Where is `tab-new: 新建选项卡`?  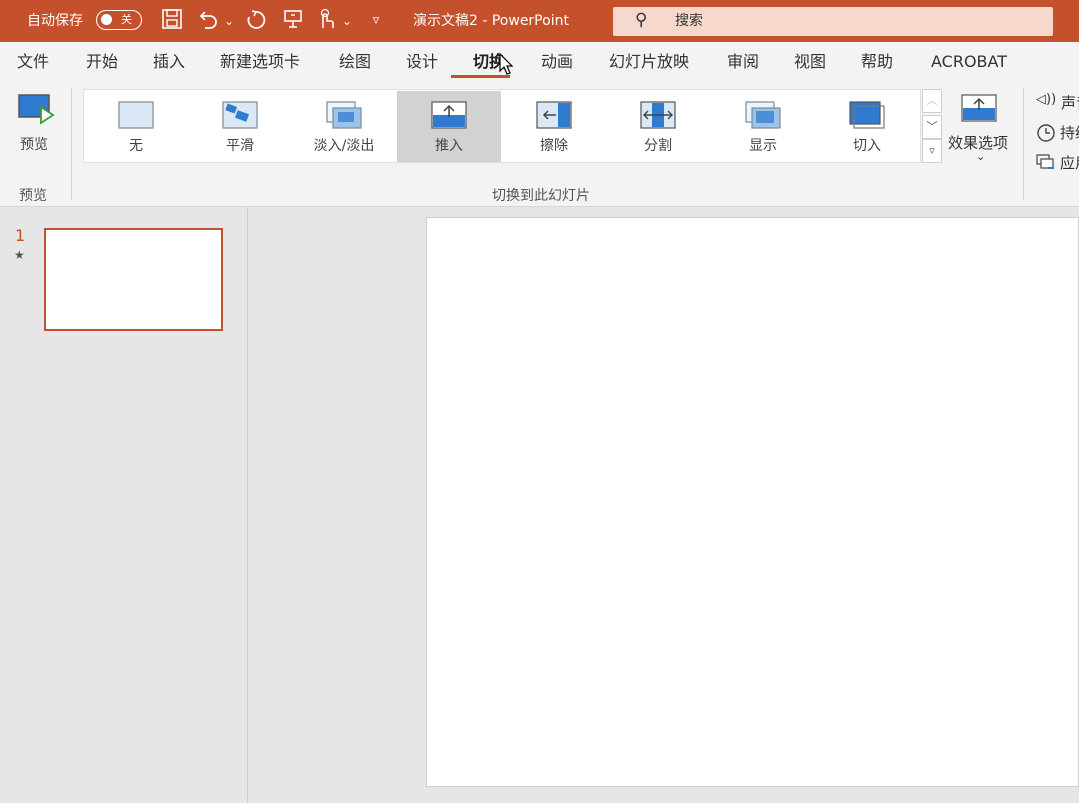 tab-new: 新建选项卡 is located at coordinates (260, 62).